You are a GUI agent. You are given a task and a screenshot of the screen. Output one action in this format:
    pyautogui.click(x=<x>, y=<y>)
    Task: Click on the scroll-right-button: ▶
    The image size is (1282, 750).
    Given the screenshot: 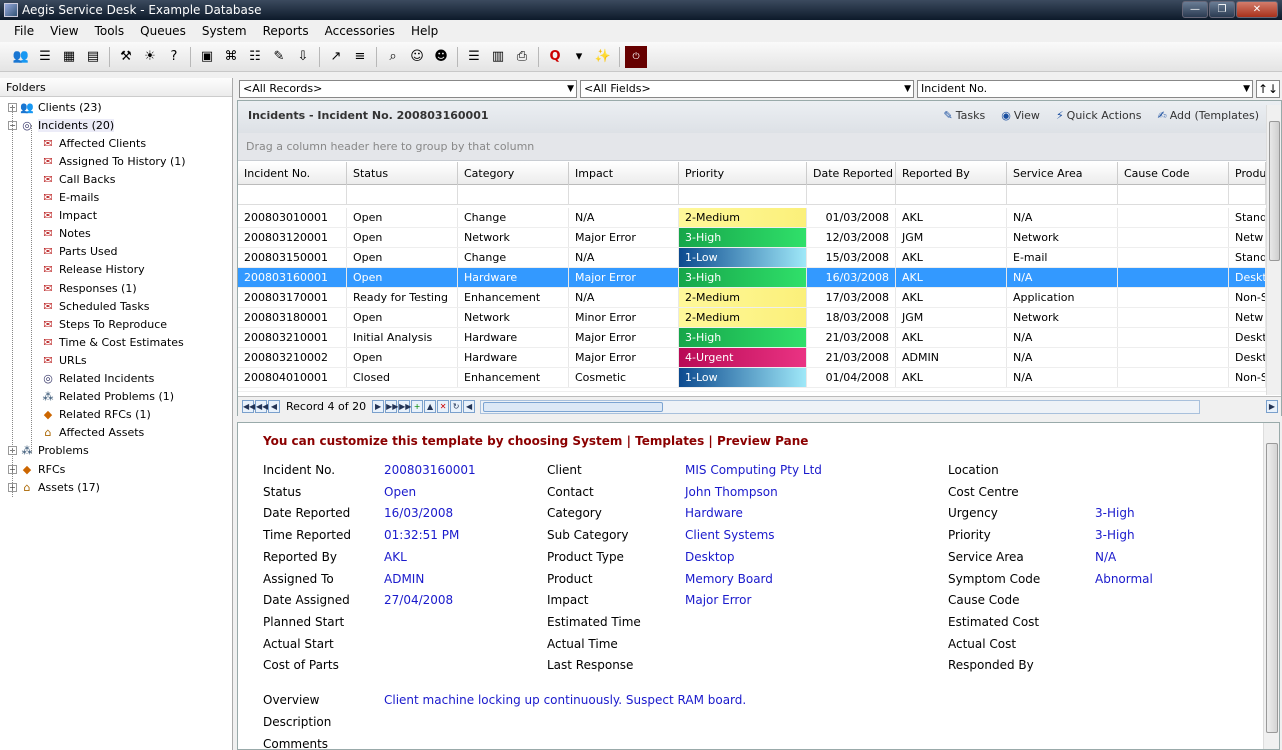 What is the action you would take?
    pyautogui.click(x=1272, y=406)
    